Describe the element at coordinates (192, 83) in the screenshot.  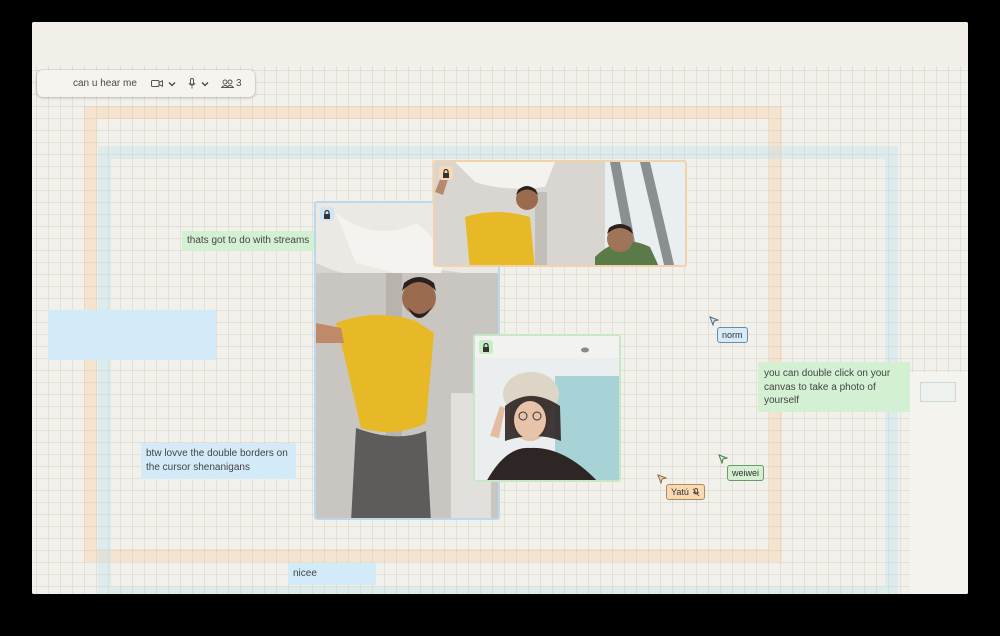
I see `microphone-icon` at that location.